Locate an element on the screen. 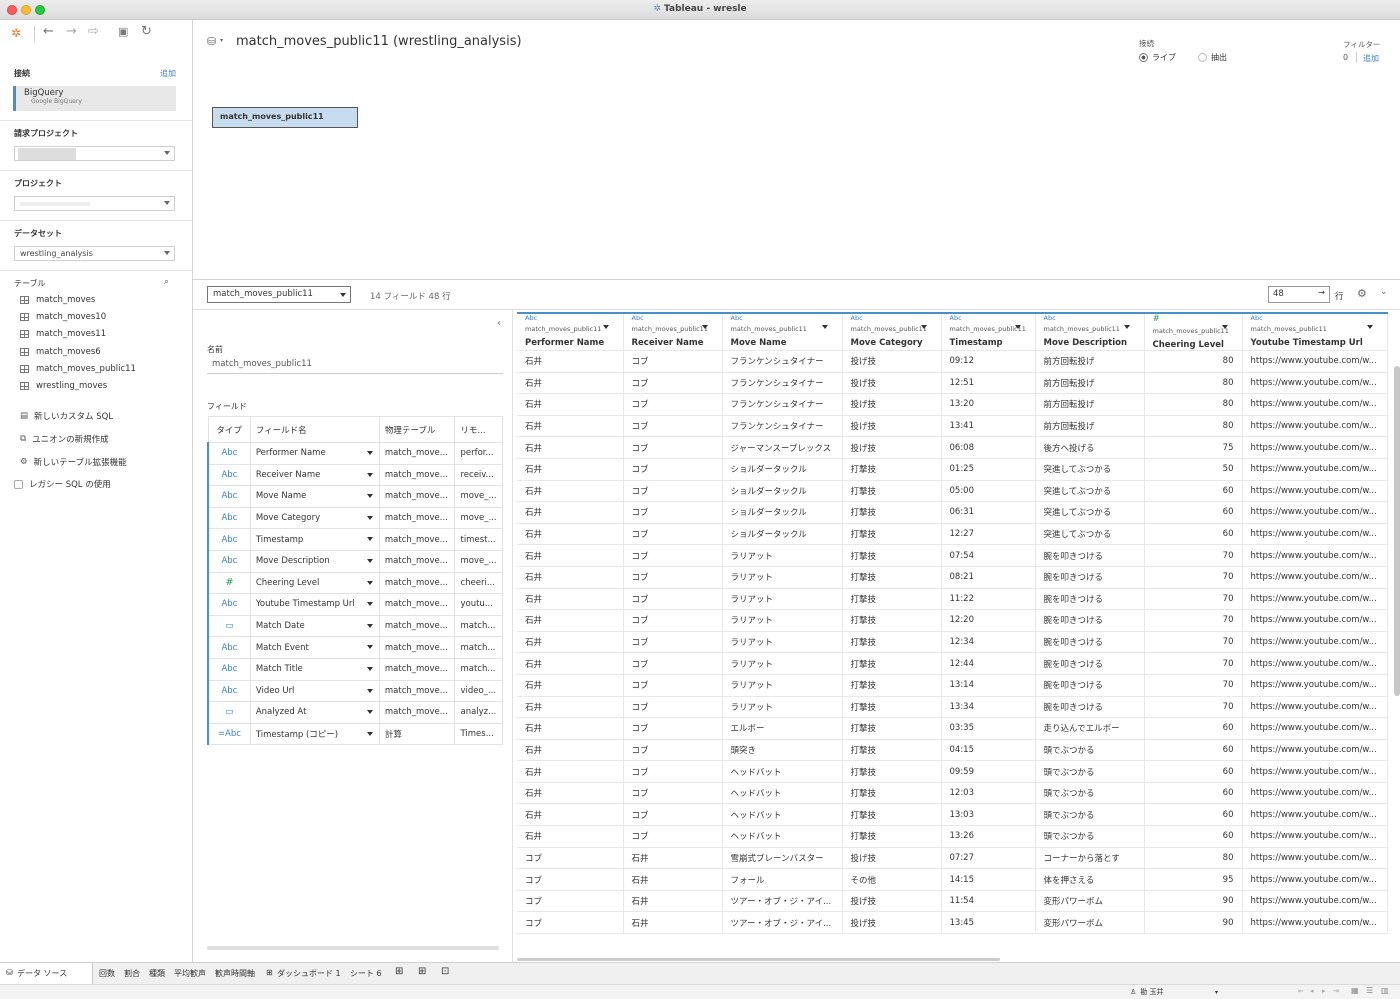 This screenshot has height=999, width=1400. refresh-icon: ↻ is located at coordinates (146, 31).